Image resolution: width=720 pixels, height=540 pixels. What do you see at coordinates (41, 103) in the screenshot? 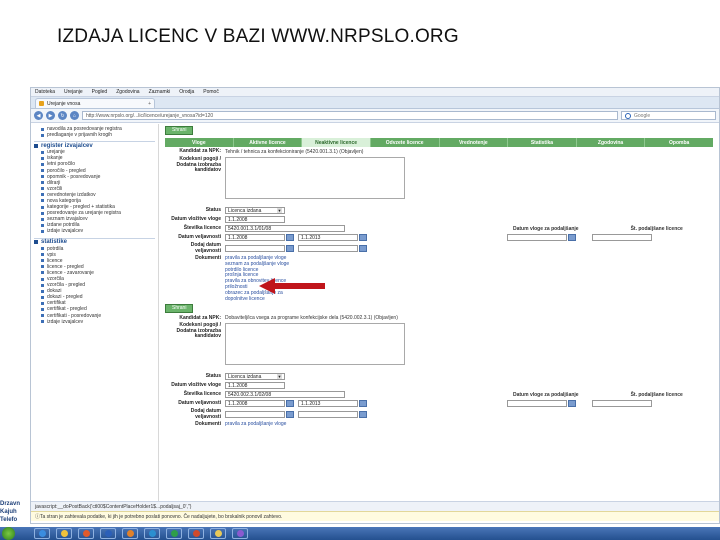
I see `favicon-icon` at bounding box center [41, 103].